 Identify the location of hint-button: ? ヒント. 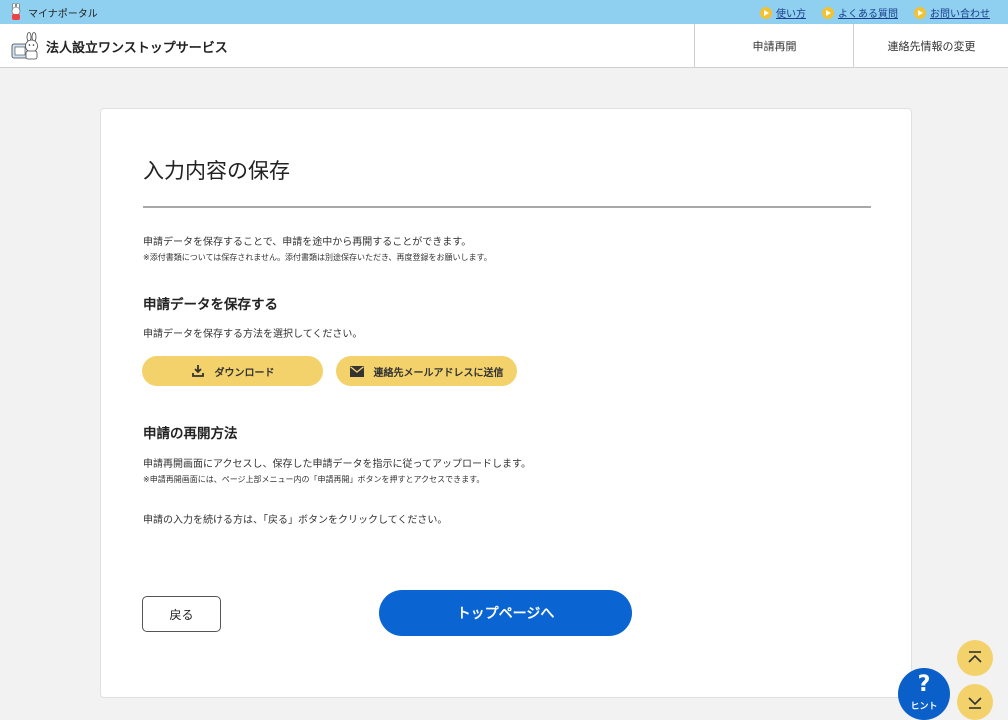
(924, 694).